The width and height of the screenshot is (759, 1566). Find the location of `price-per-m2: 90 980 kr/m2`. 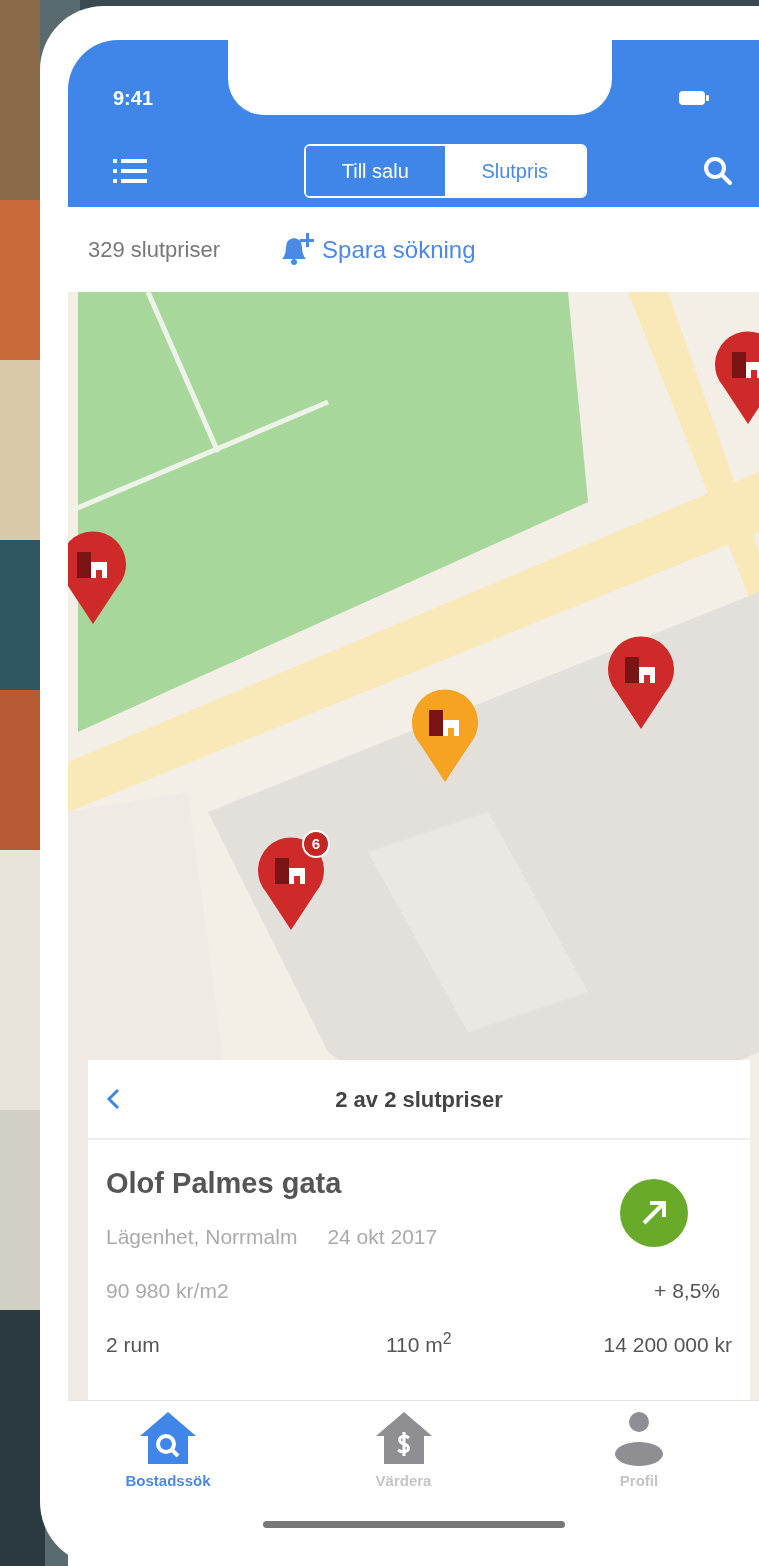

price-per-m2: 90 980 kr/m2 is located at coordinates (167, 1291).